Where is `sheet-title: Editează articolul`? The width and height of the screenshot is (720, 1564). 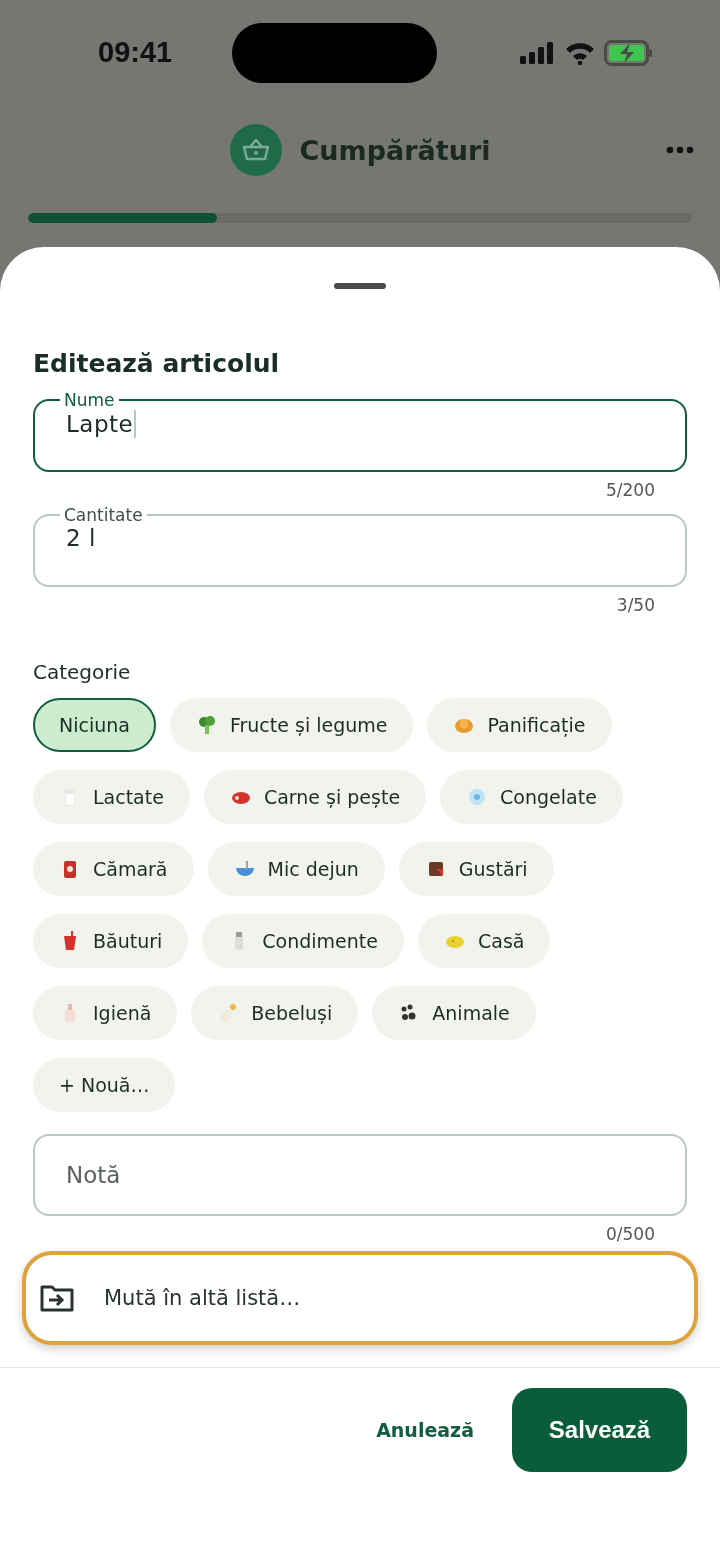
sheet-title: Editează articolul is located at coordinates (157, 363).